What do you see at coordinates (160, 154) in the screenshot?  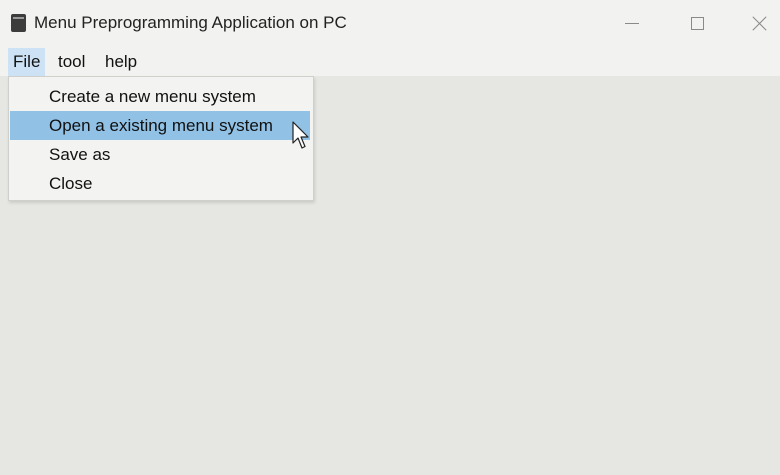 I see `menu-item-save-as: Save as` at bounding box center [160, 154].